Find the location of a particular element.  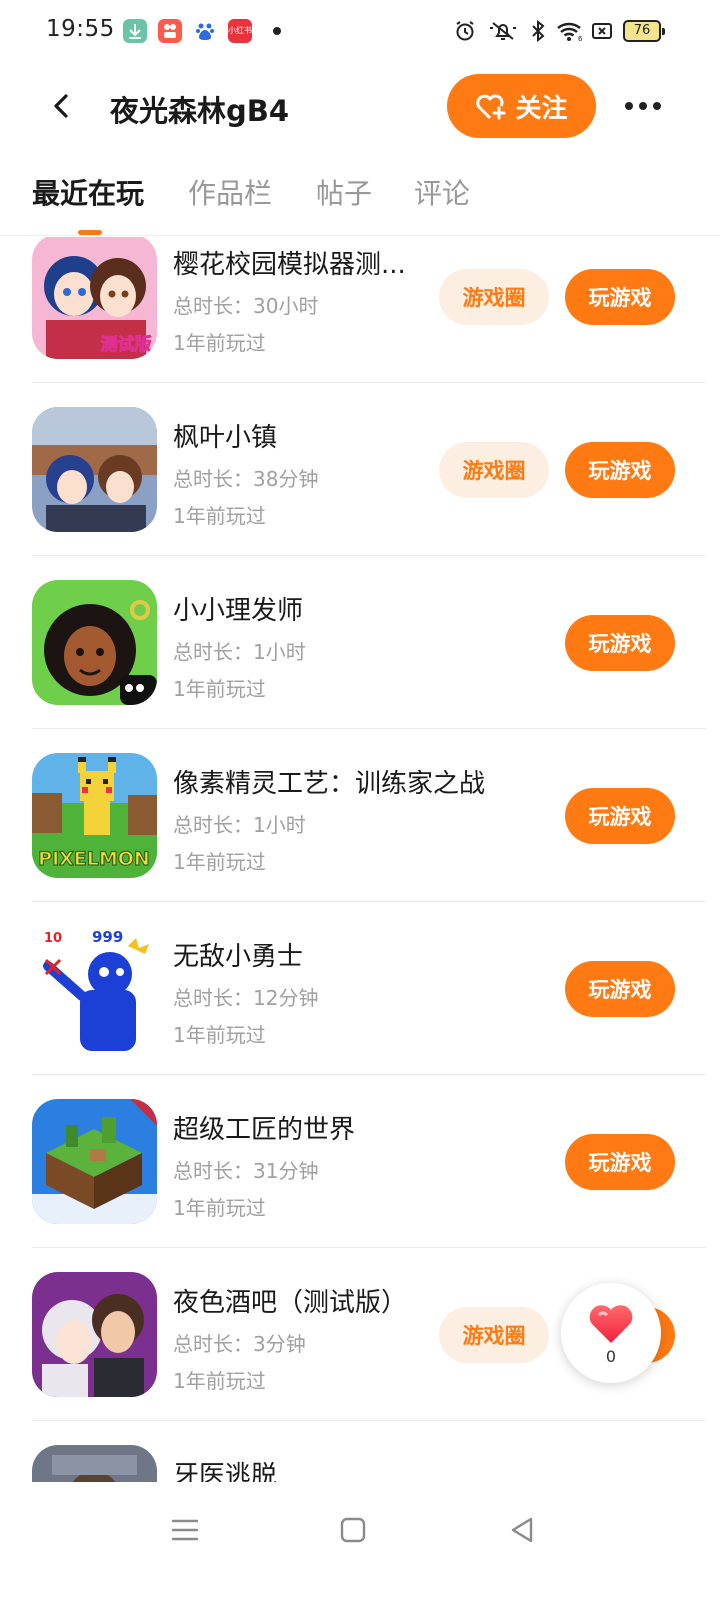

svg-text: 测试版 is located at coordinates (126, 344).